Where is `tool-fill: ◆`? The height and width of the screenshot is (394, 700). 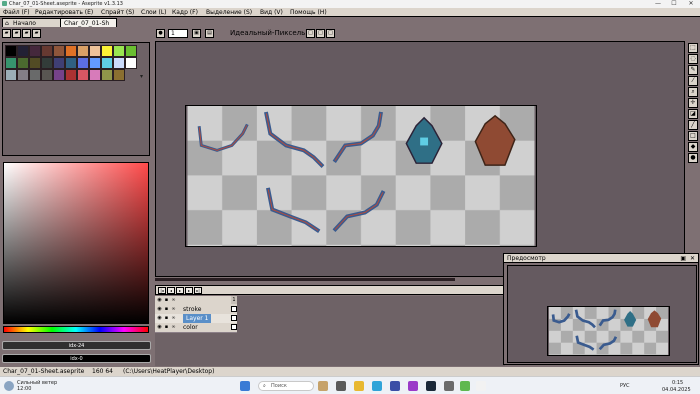
tool-fill: ◆ is located at coordinates (693, 147).